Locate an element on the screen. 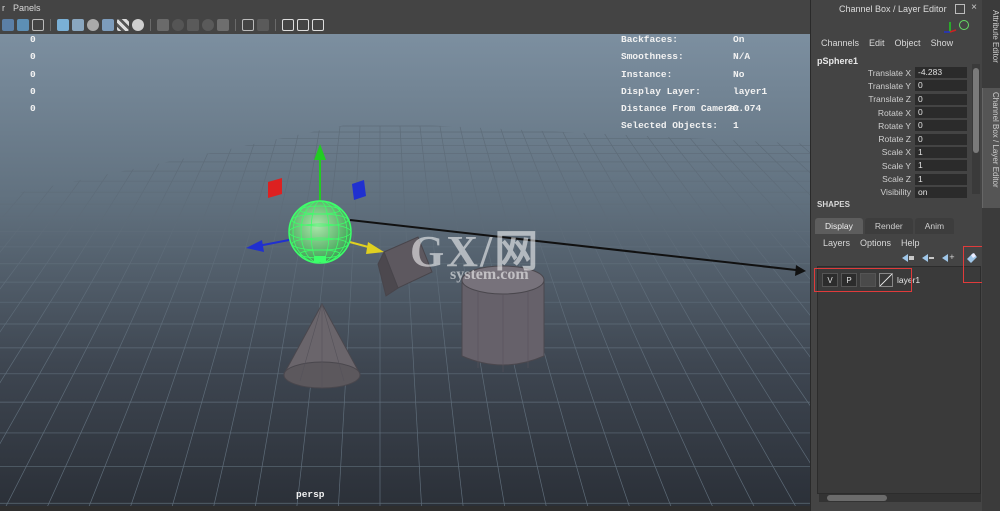 Image resolution: width=1000 pixels, height=511 pixels. image-plane-icon is located at coordinates (38, 25).